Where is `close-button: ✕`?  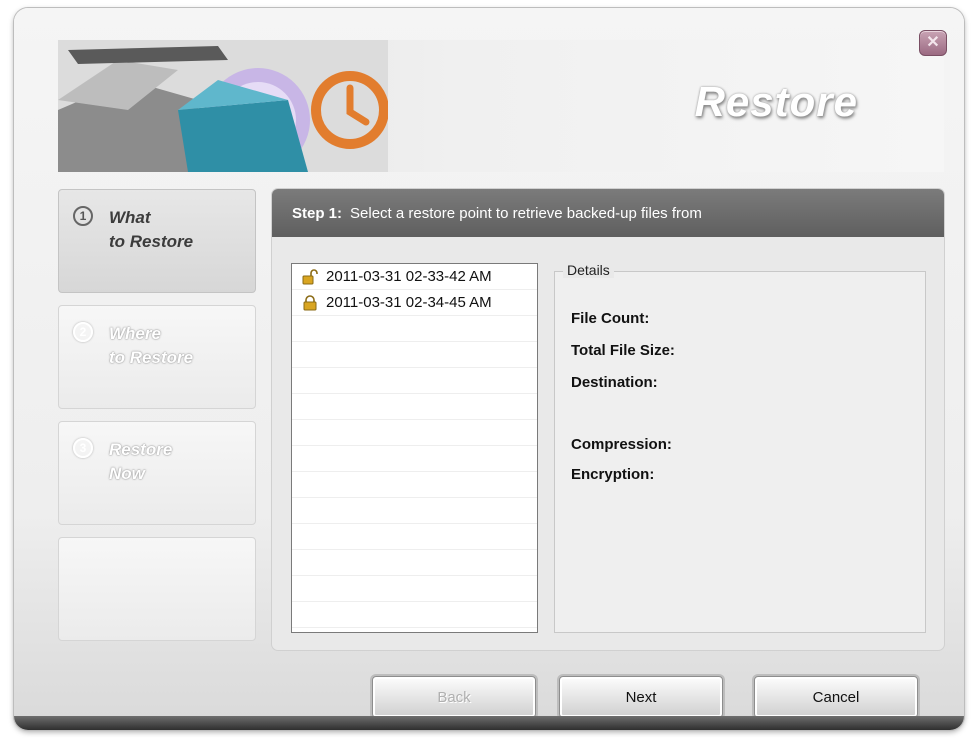 close-button: ✕ is located at coordinates (933, 43).